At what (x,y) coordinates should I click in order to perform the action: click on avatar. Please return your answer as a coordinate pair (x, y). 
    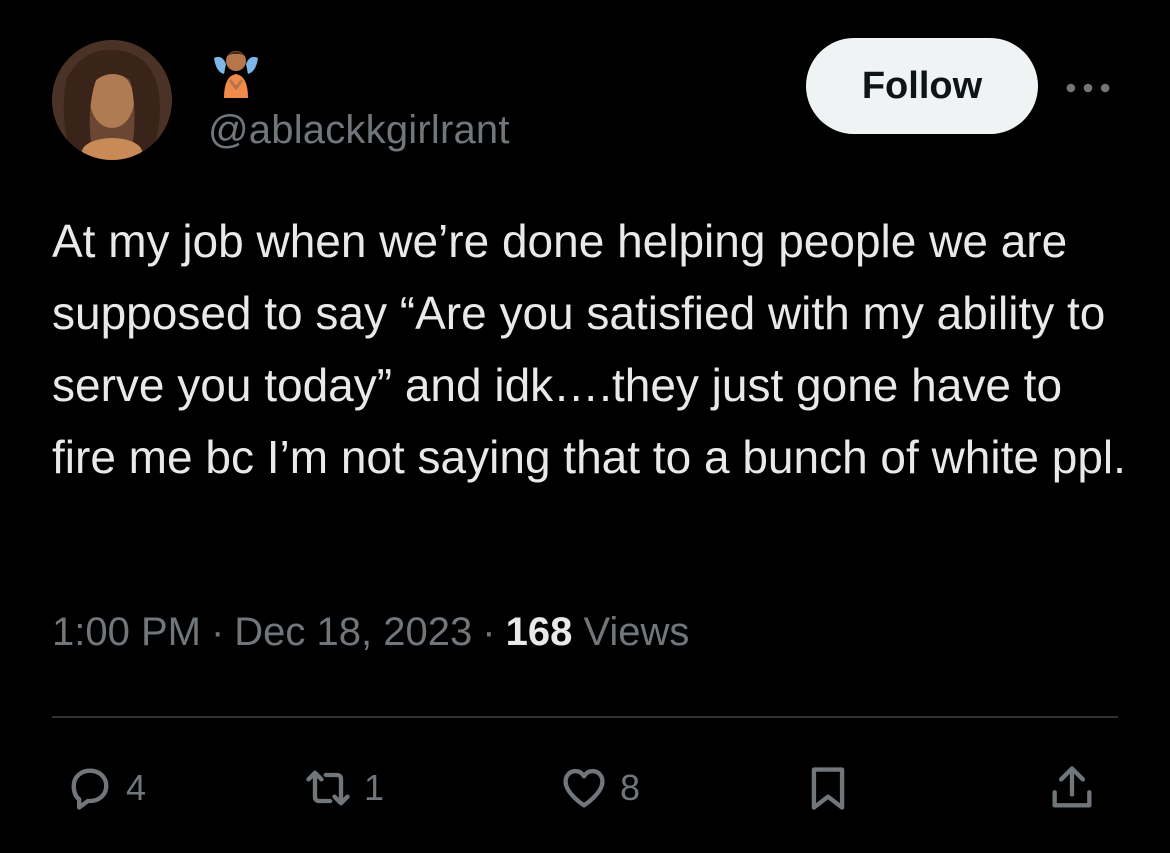
    Looking at the image, I should click on (112, 100).